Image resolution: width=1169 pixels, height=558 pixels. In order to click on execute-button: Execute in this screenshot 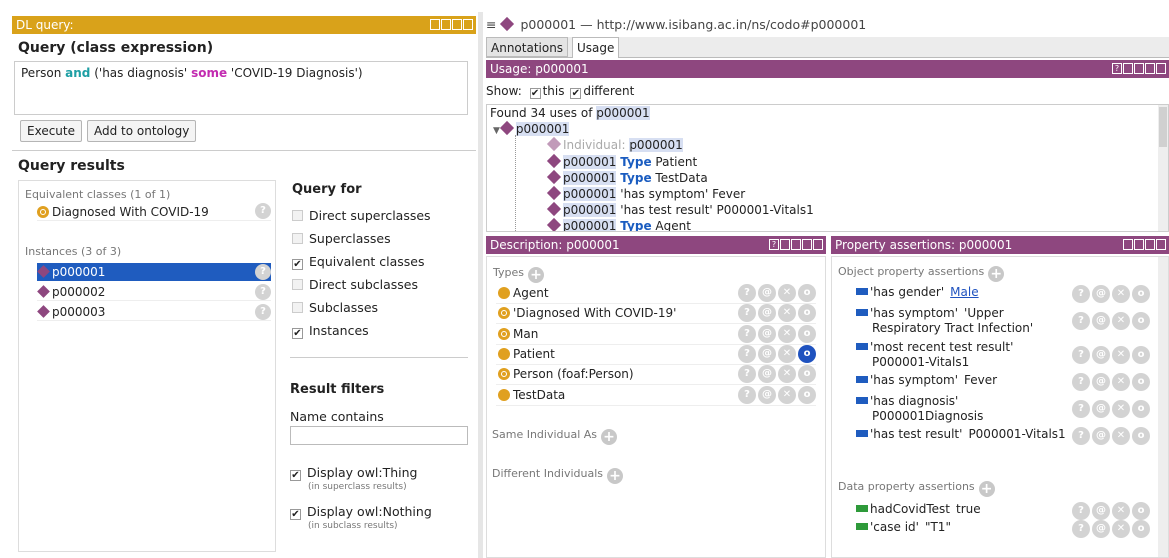, I will do `click(51, 131)`.